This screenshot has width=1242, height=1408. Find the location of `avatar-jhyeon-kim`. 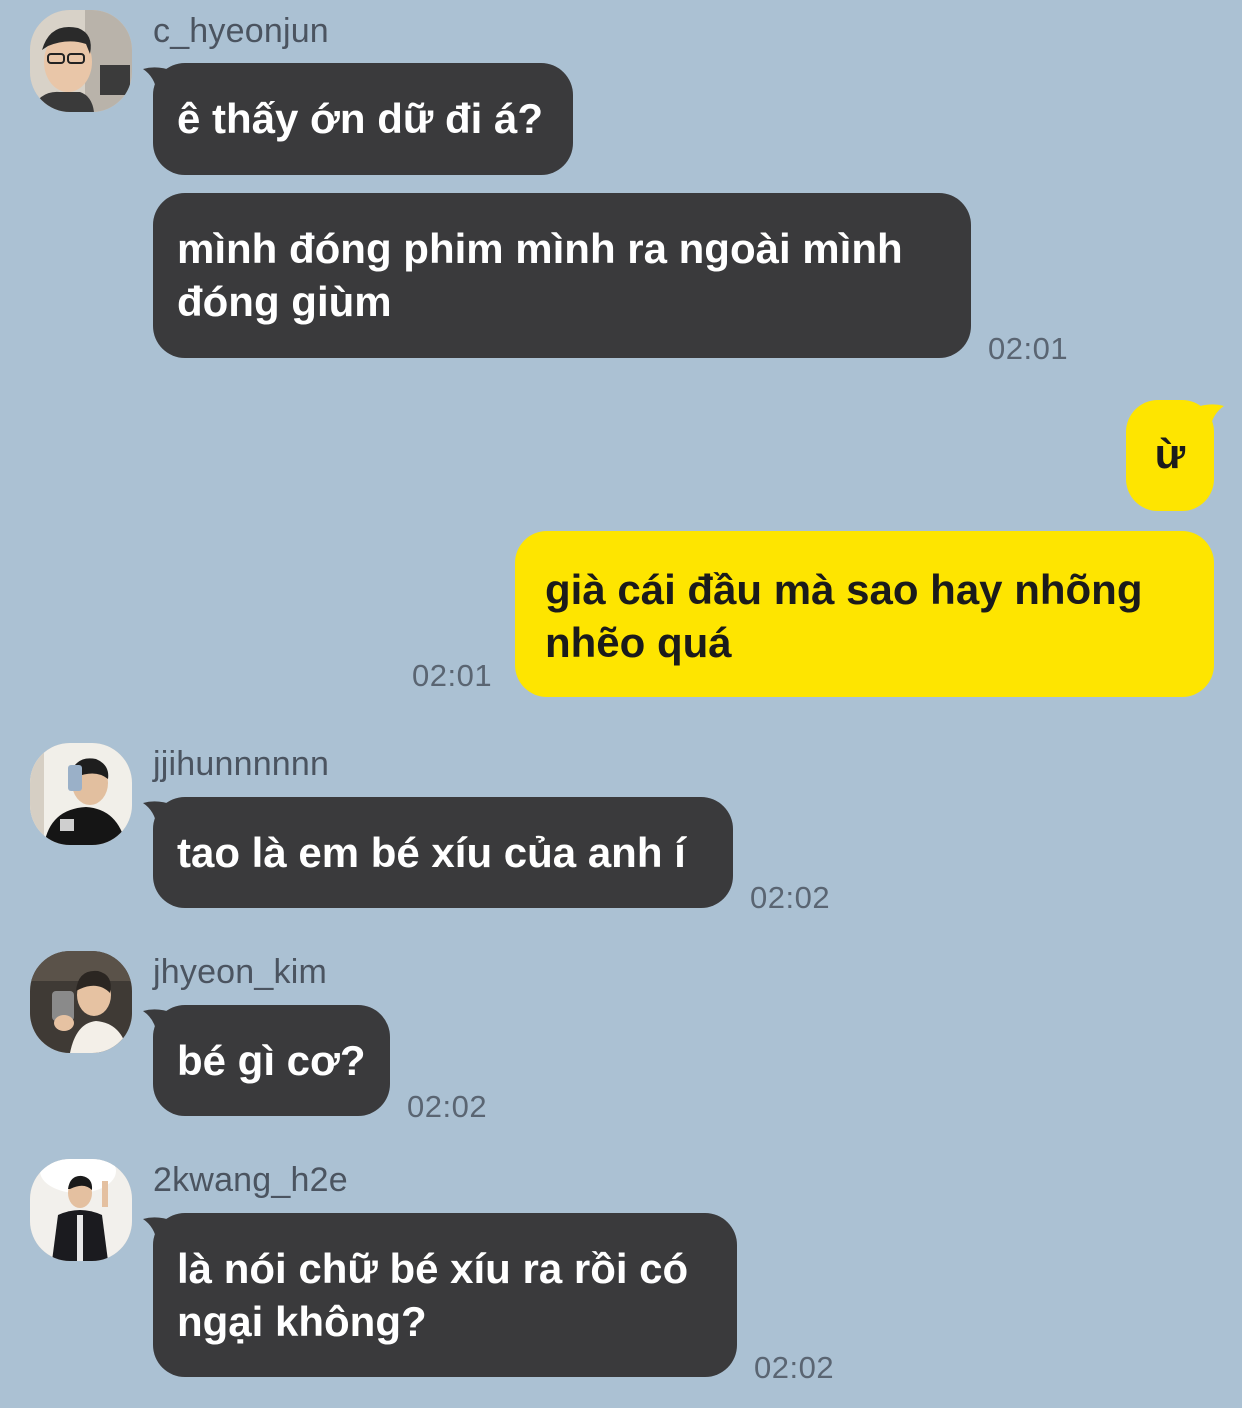

avatar-jhyeon-kim is located at coordinates (81, 1002).